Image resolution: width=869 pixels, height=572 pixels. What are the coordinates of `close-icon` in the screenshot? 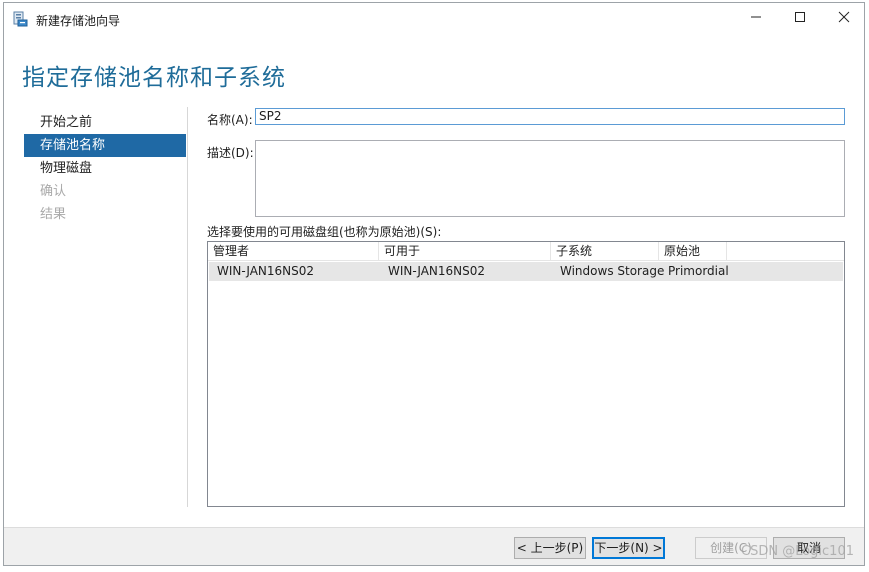 It's located at (844, 18).